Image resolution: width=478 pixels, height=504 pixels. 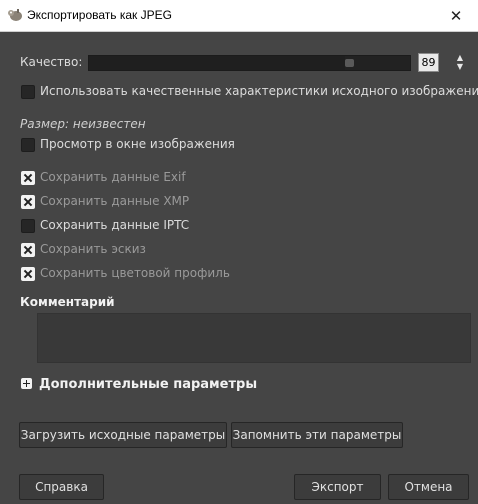 What do you see at coordinates (135, 273) in the screenshot?
I see `save-color-profile-label: Сохранить цветовой профиль` at bounding box center [135, 273].